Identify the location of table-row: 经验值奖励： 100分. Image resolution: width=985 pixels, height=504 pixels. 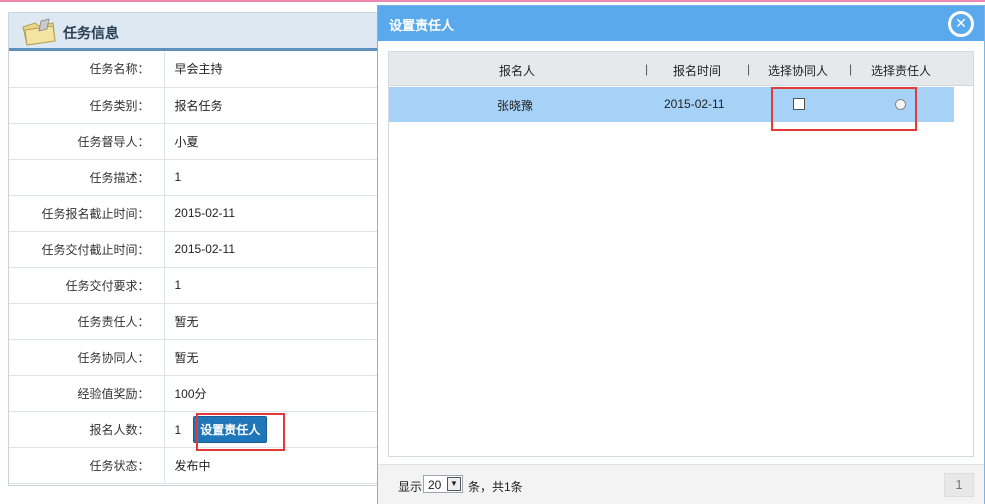
(194, 393).